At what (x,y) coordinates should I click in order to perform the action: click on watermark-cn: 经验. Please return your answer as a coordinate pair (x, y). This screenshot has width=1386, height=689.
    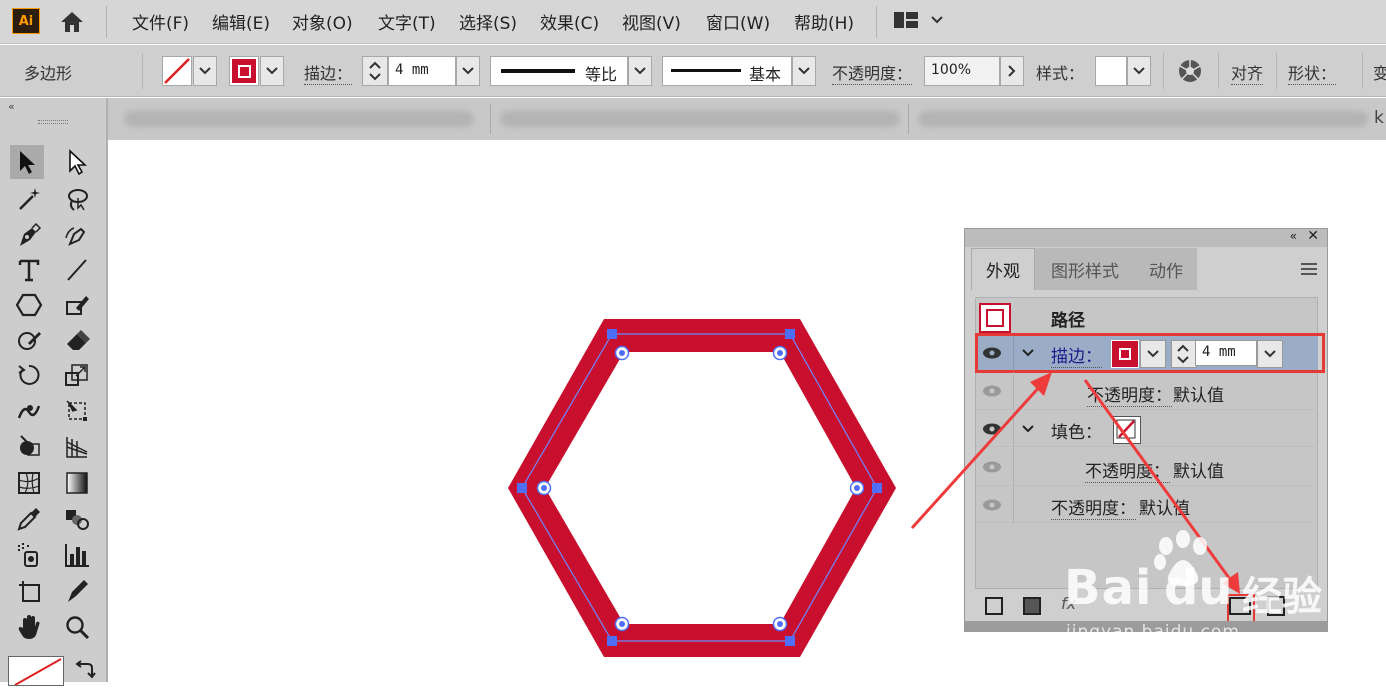
    Looking at the image, I should click on (1282, 597).